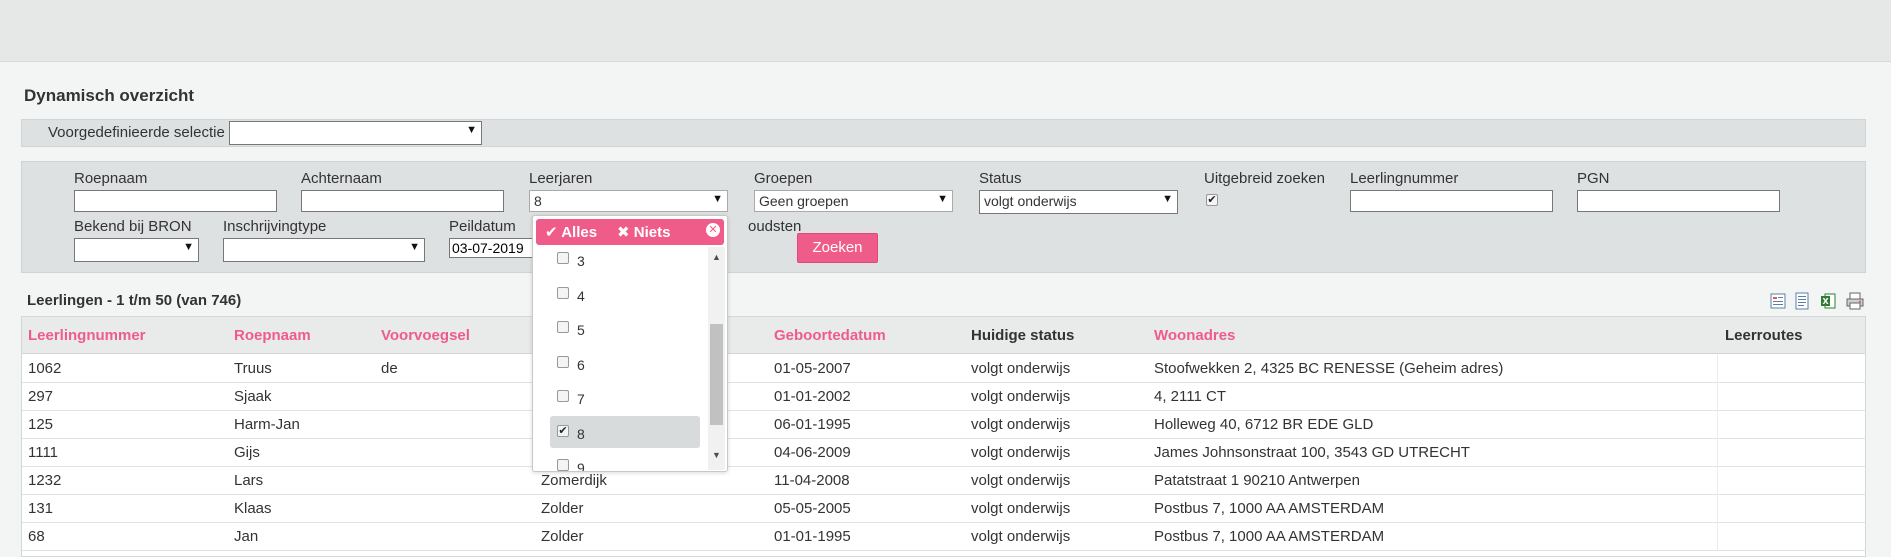 This screenshot has height=557, width=1891. Describe the element at coordinates (1194, 335) in the screenshot. I see `column-header: Woonadres` at that location.